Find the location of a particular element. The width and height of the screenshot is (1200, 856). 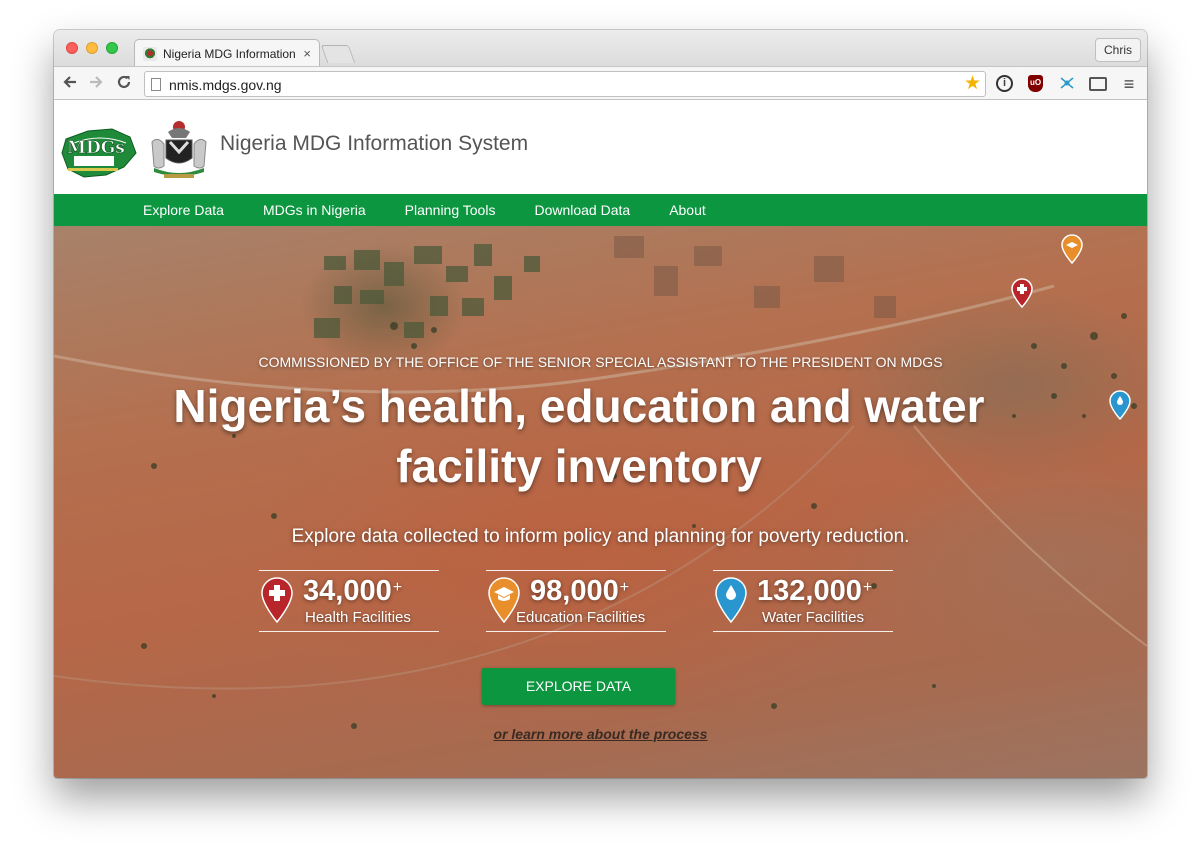

zoom-window-button is located at coordinates (112, 48).